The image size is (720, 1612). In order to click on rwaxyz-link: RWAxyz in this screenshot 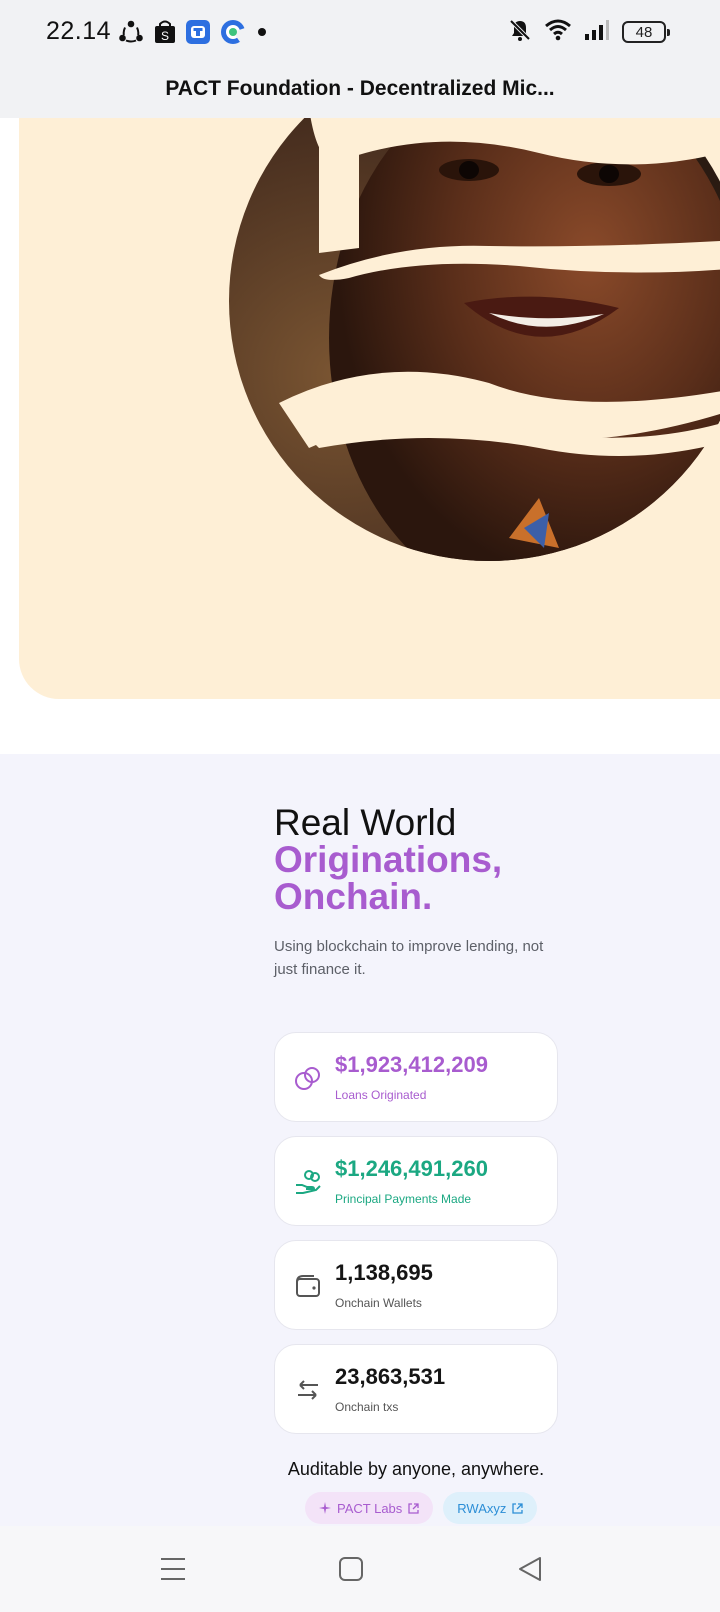, I will do `click(490, 1508)`.